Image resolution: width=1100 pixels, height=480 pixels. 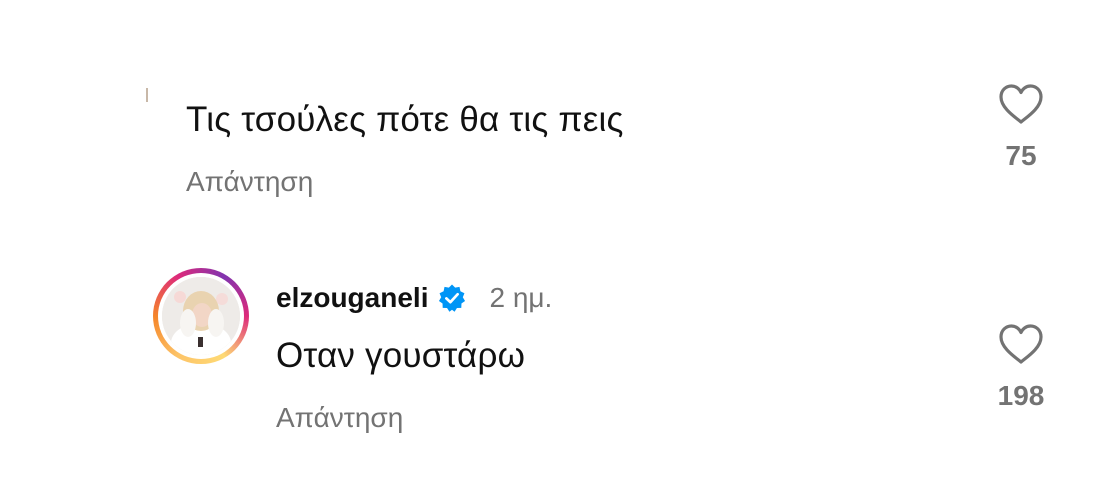 I want to click on comment-text: Οταν γουστάρω, so click(x=401, y=355).